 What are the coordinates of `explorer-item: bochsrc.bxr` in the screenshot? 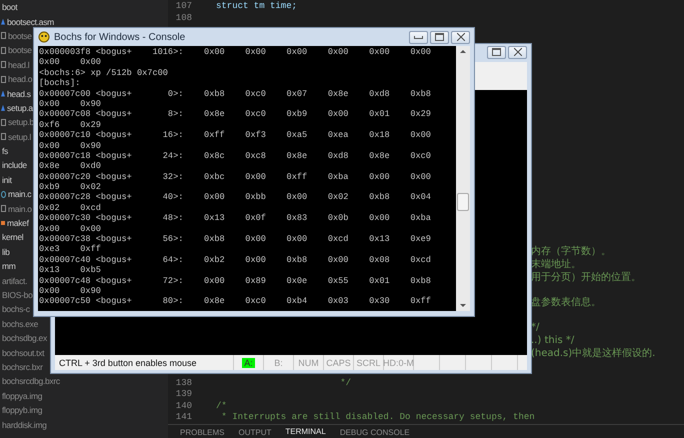 It's located at (22, 367).